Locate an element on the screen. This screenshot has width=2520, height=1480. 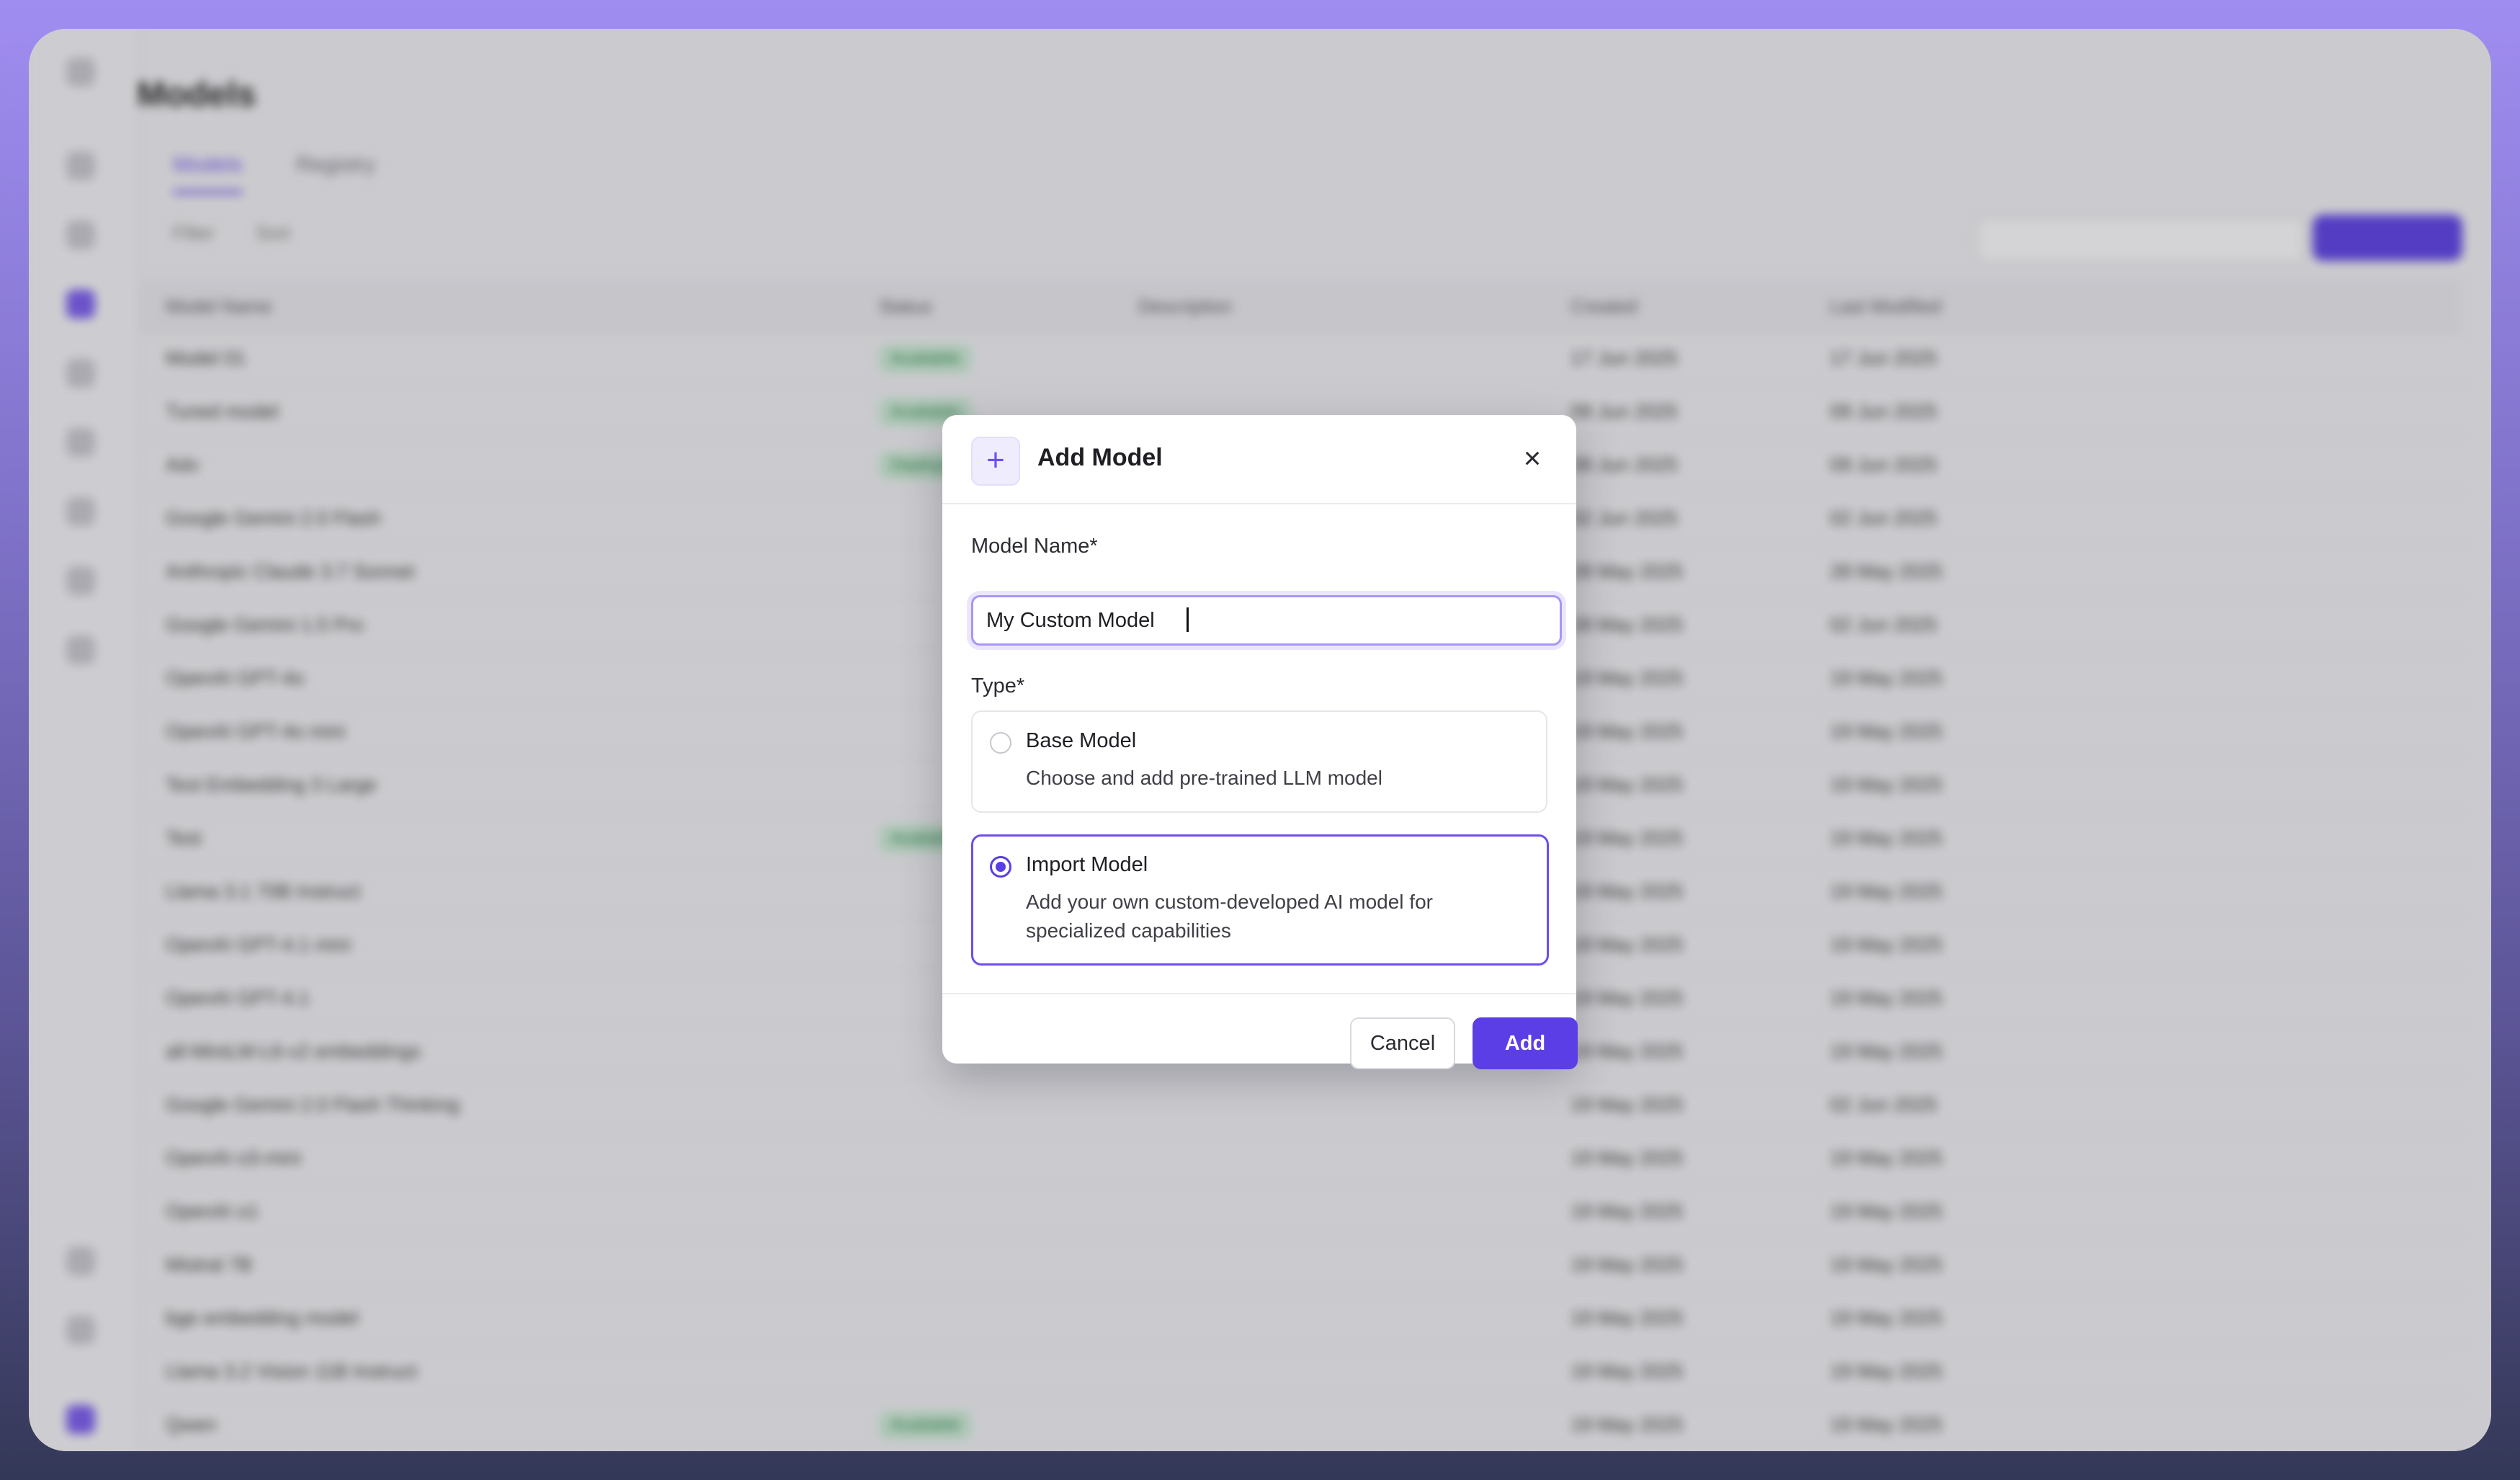
dialog-footer-divider is located at coordinates (1259, 993).